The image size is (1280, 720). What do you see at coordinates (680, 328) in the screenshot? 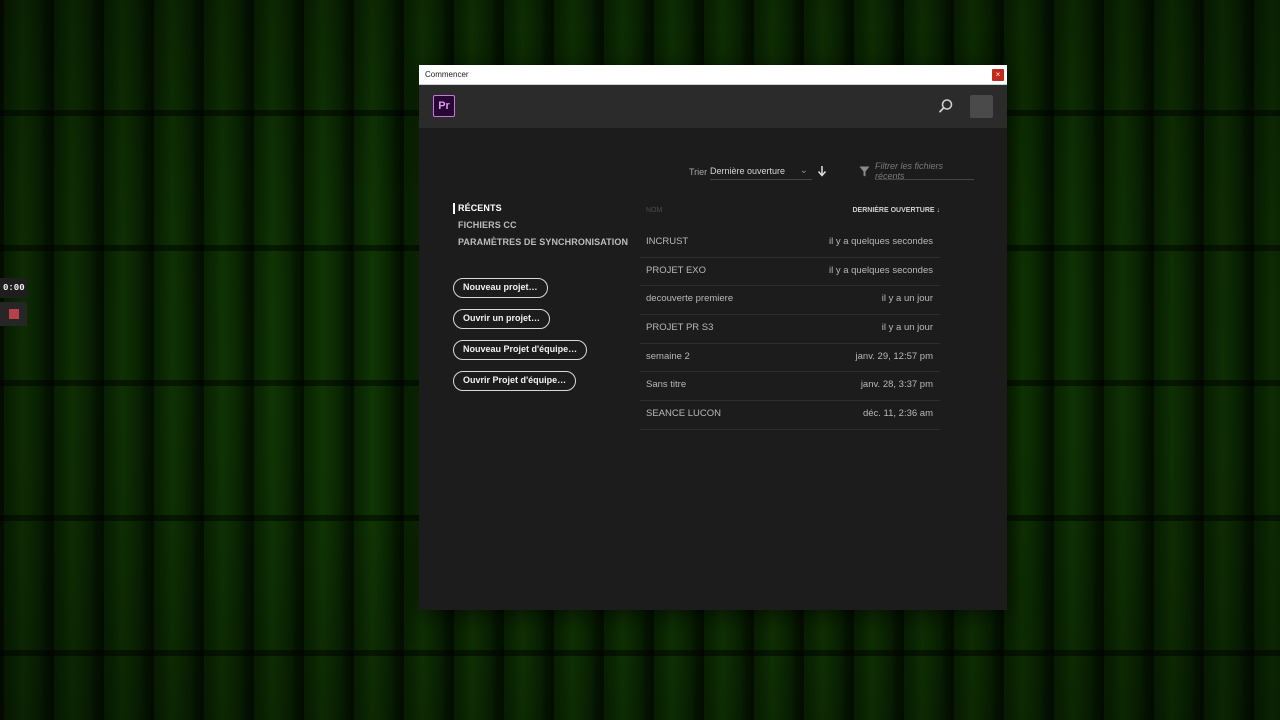
I see `file-name: PROJET PR S3` at bounding box center [680, 328].